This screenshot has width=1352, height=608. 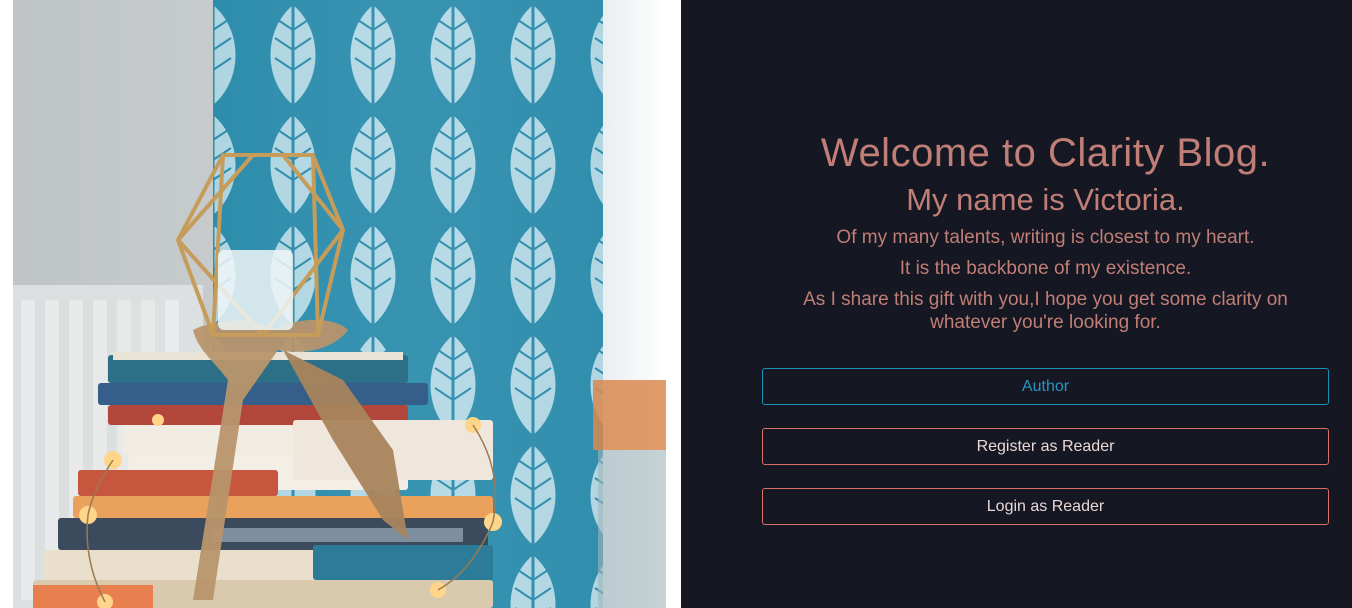 What do you see at coordinates (1045, 446) in the screenshot?
I see `register-as-reader-button: Register as Reader` at bounding box center [1045, 446].